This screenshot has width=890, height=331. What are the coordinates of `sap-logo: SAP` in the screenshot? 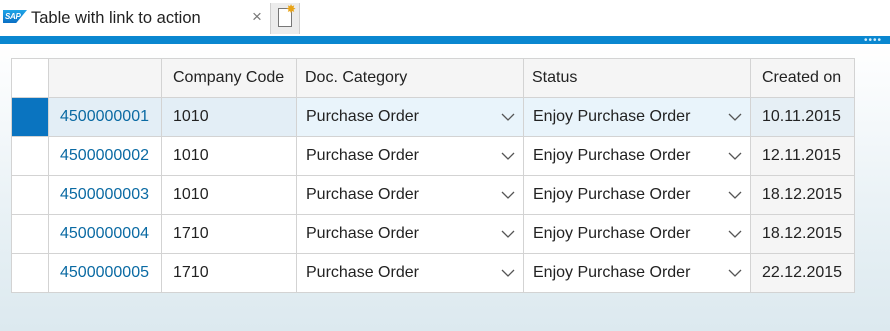 It's located at (15, 16).